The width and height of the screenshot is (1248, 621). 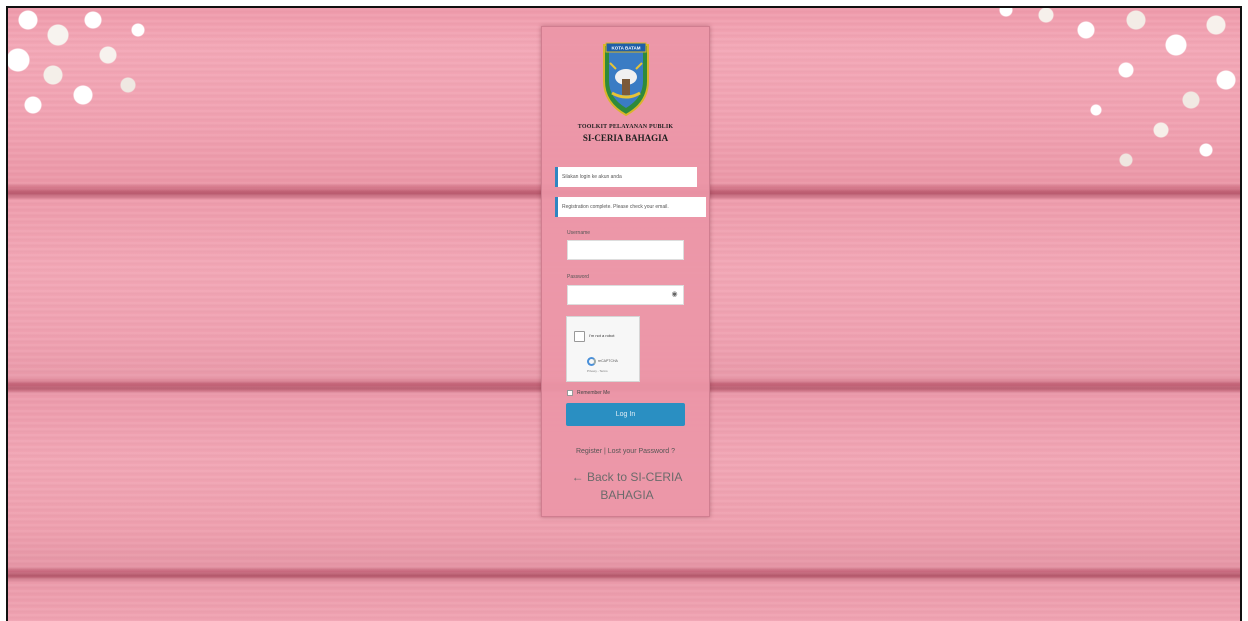 I want to click on recaptcha-brand: reCAPTCHA, so click(x=608, y=361).